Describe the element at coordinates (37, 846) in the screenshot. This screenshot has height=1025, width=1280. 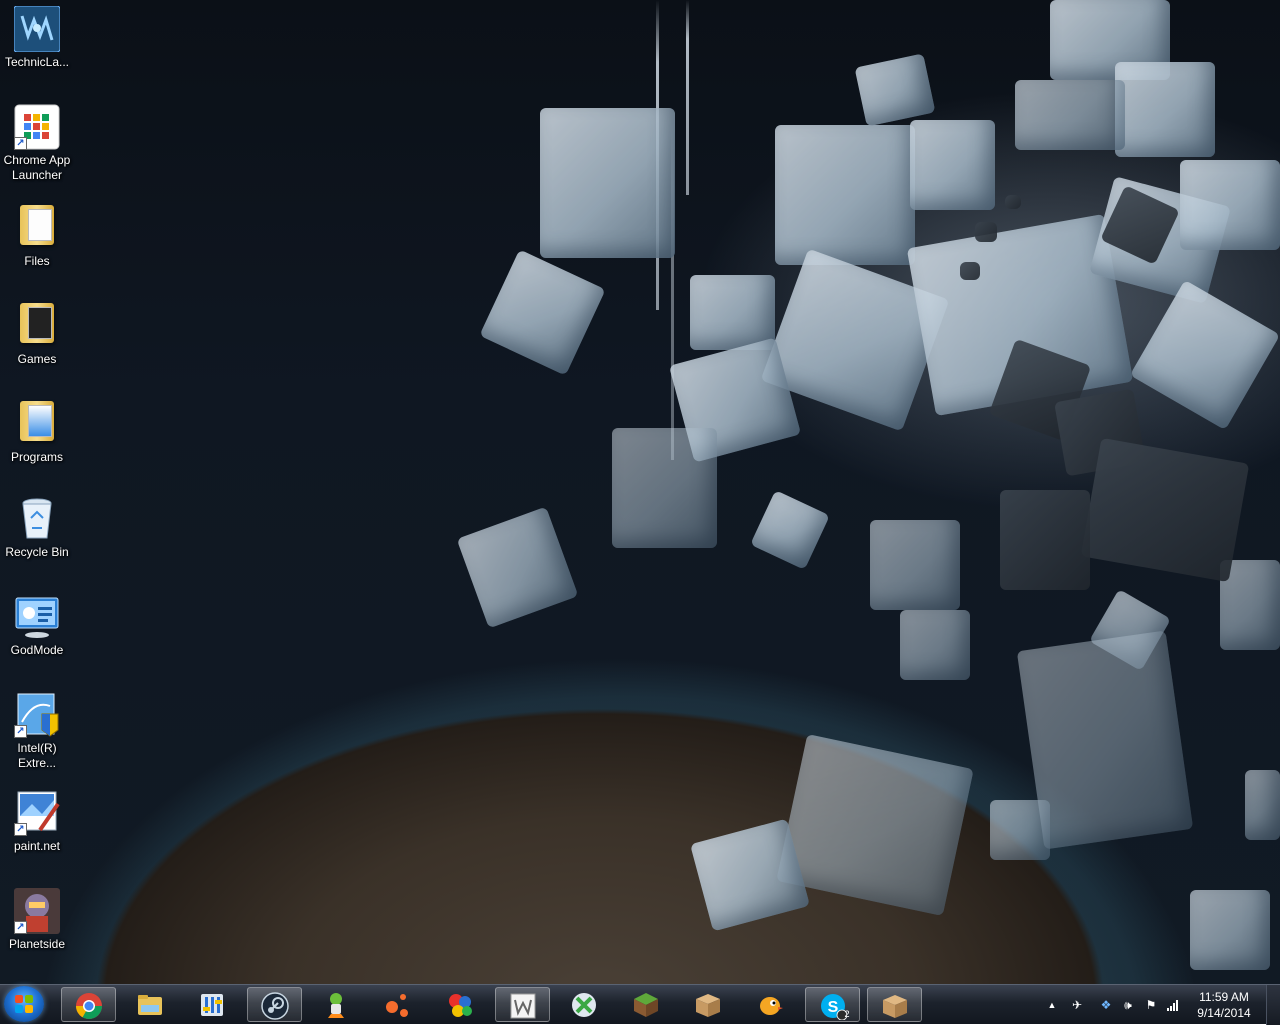
I see `desktop-icon-label: paint.net` at that location.